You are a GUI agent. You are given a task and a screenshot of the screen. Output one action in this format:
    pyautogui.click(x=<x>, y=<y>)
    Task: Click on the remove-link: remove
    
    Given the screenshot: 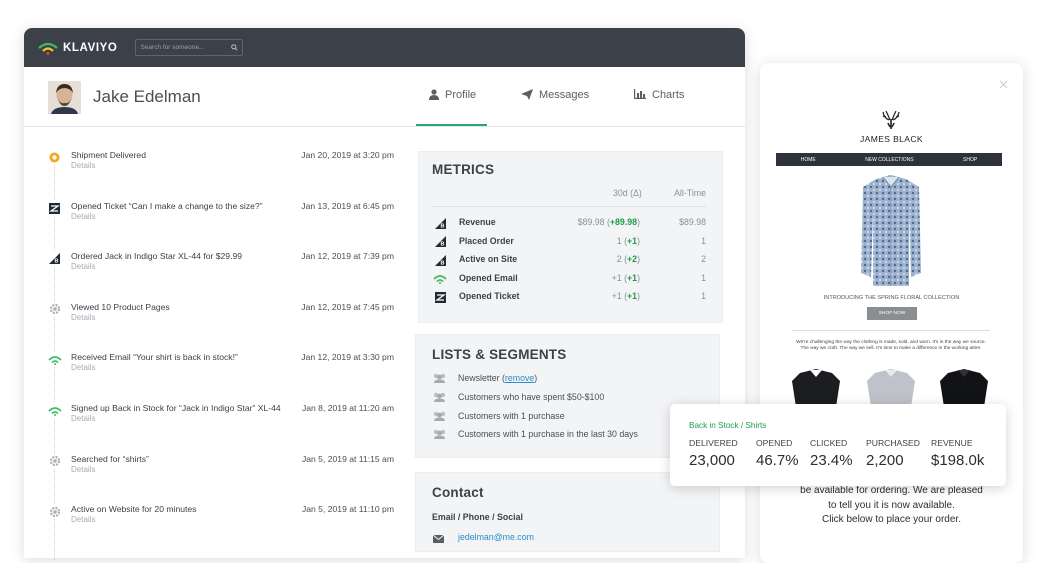 What is the action you would take?
    pyautogui.click(x=519, y=378)
    